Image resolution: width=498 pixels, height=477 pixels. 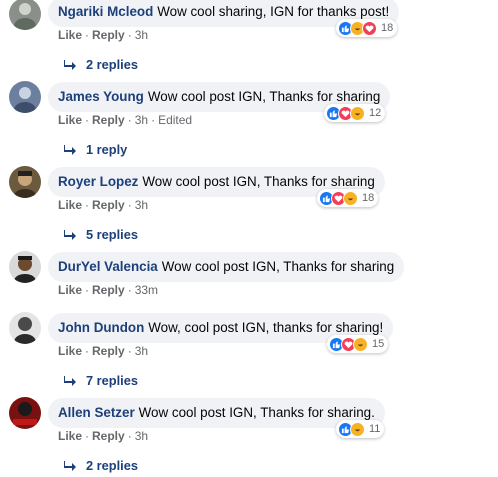 I want to click on comment-author: Allen Setzer, so click(x=96, y=412).